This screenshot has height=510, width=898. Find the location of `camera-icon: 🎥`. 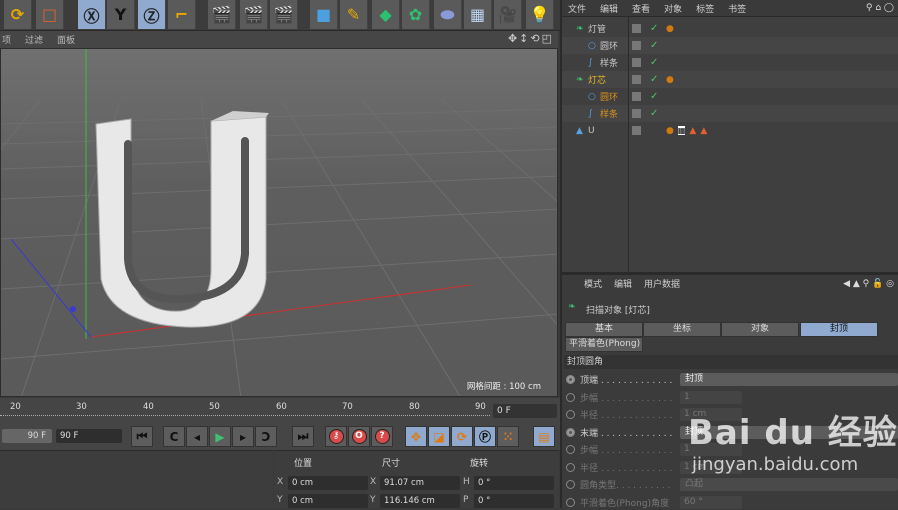

camera-icon: 🎥 is located at coordinates (508, 14).